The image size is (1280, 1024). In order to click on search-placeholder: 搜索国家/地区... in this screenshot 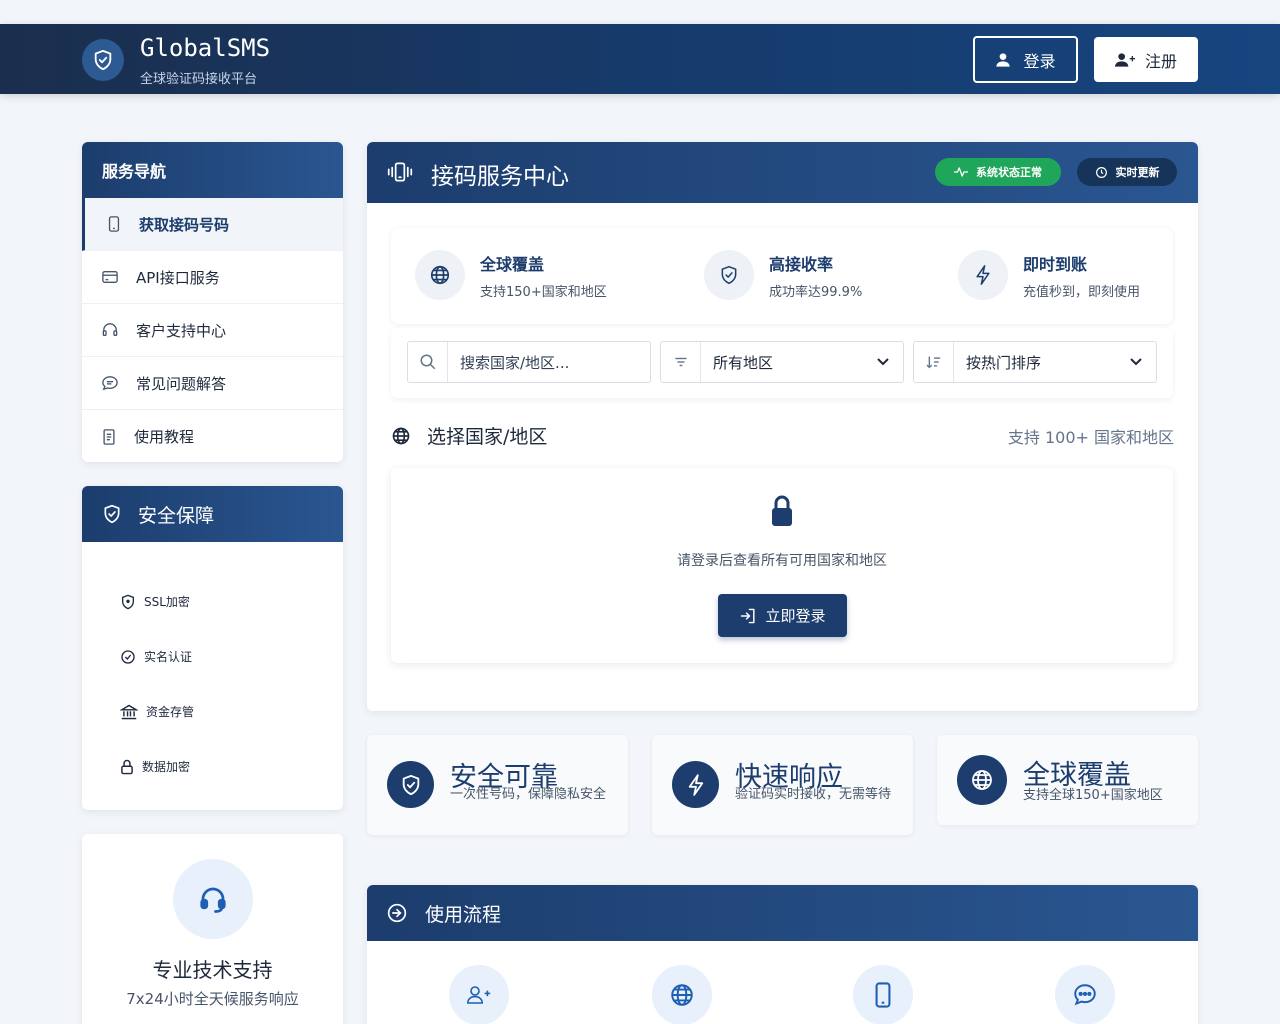, I will do `click(515, 362)`.